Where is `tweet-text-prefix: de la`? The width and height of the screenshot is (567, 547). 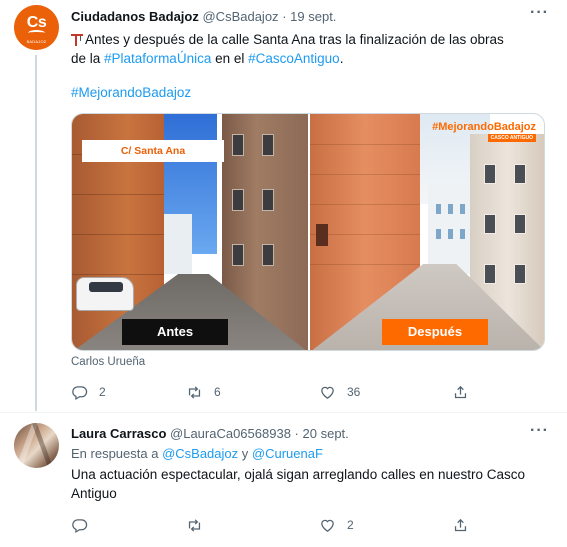
tweet-text-prefix: de la is located at coordinates (88, 58).